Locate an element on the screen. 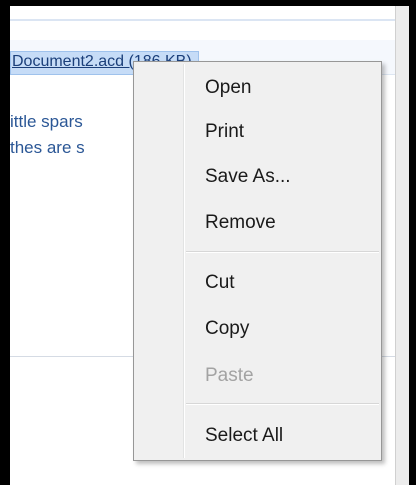 The image size is (416, 485). message-body: ittle spars thes are s is located at coordinates (75, 135).